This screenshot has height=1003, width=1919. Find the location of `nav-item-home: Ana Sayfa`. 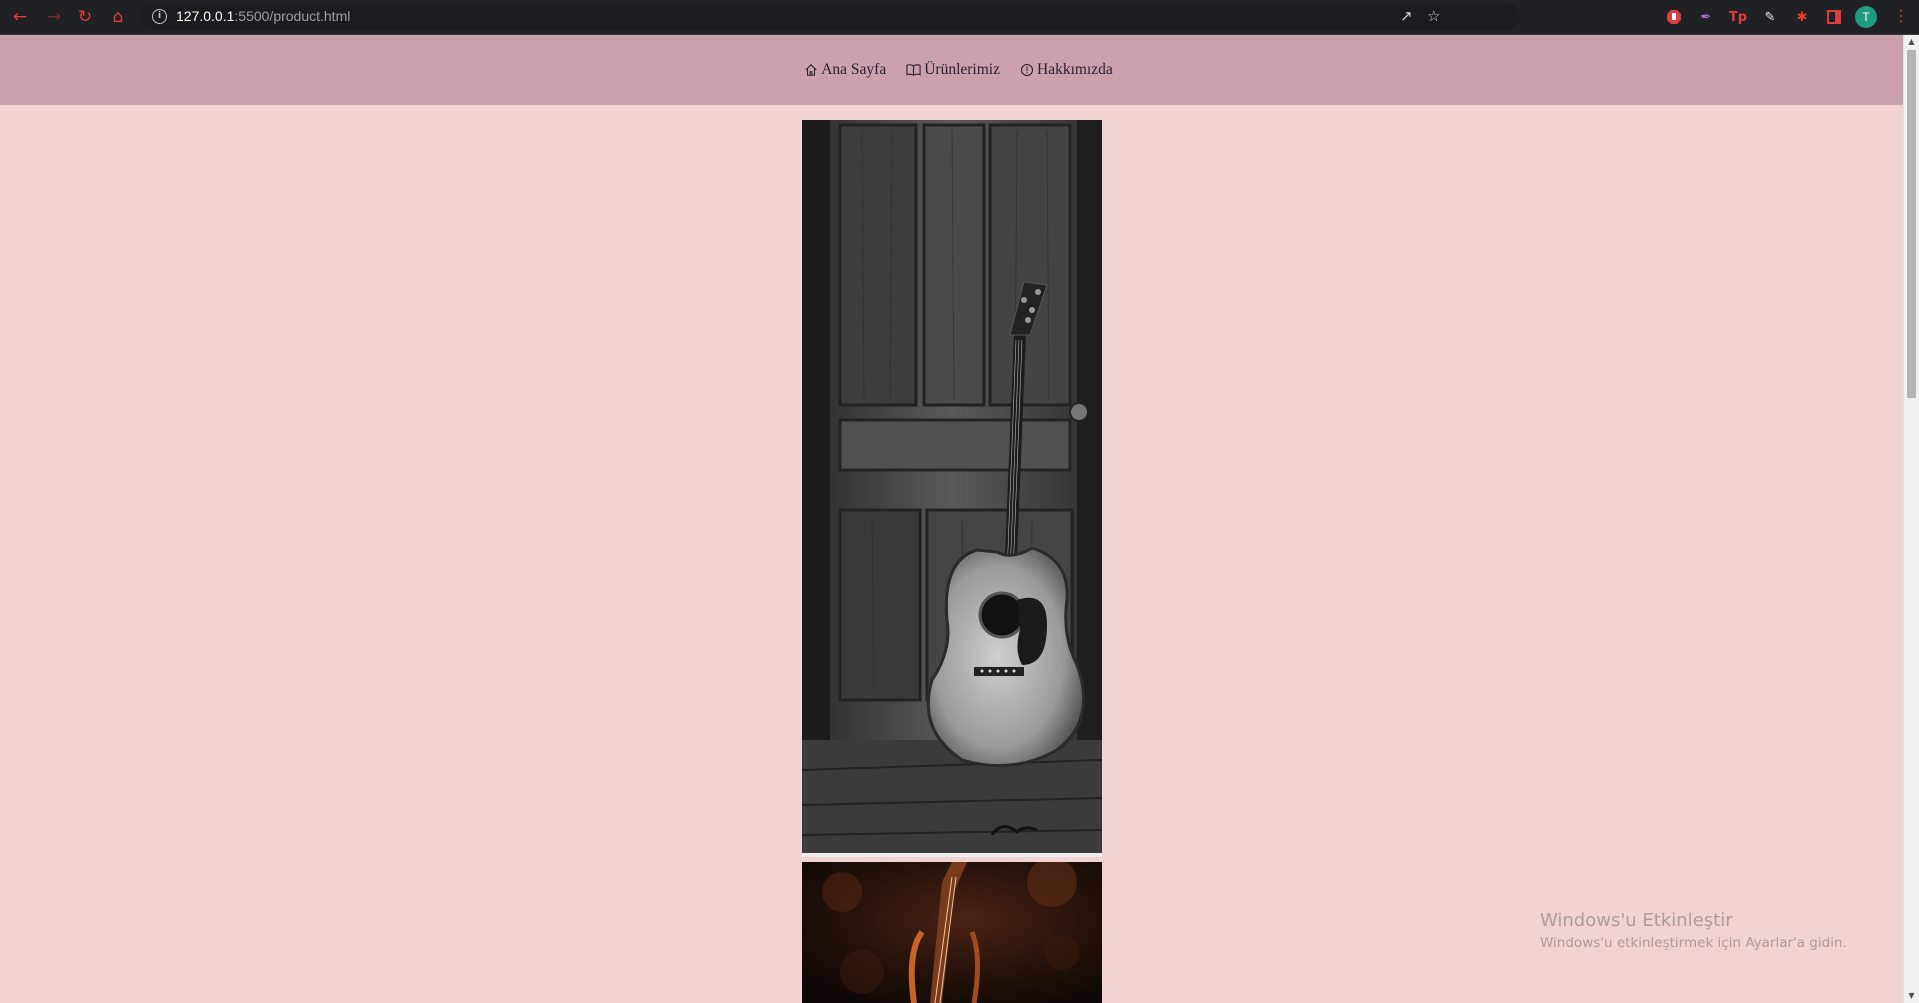

nav-item-home: Ana Sayfa is located at coordinates (845, 70).